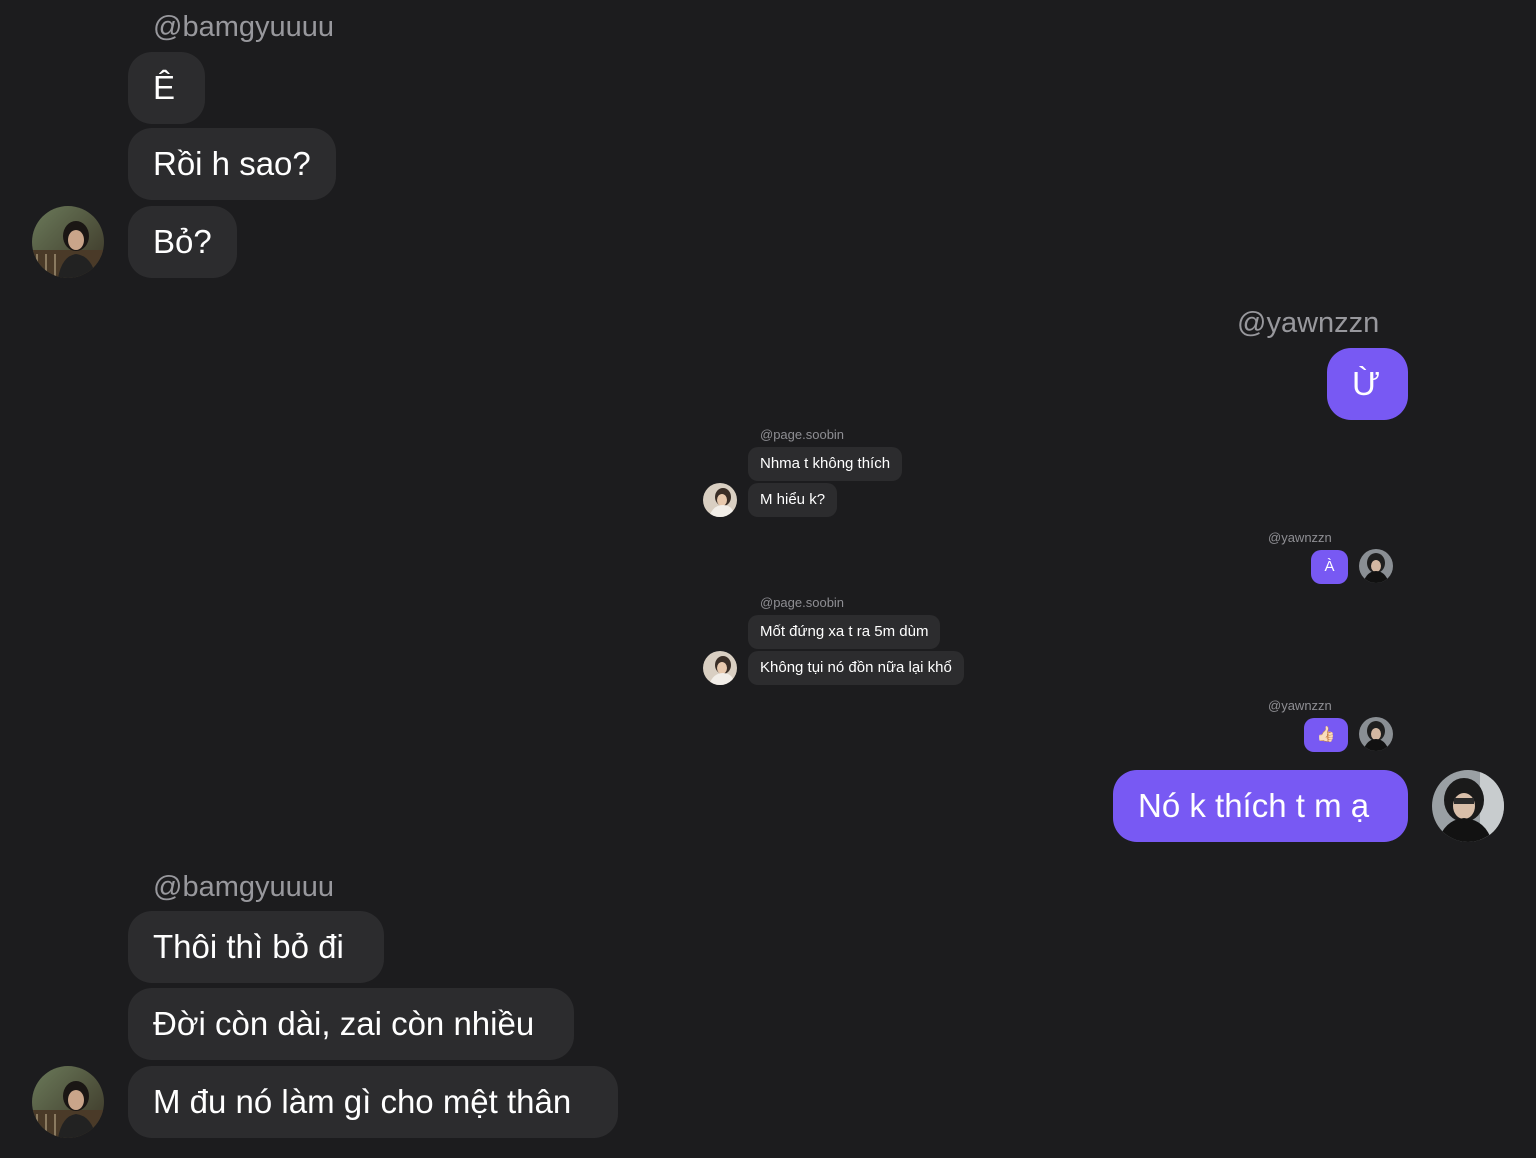  I want to click on message-bubble-incoming: Bỏ?, so click(182, 242).